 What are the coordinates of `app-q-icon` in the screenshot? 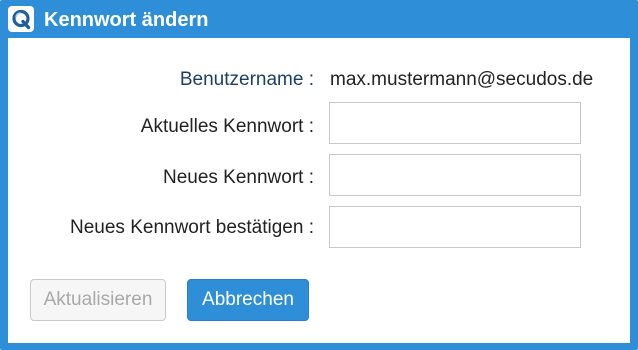 It's located at (21, 19).